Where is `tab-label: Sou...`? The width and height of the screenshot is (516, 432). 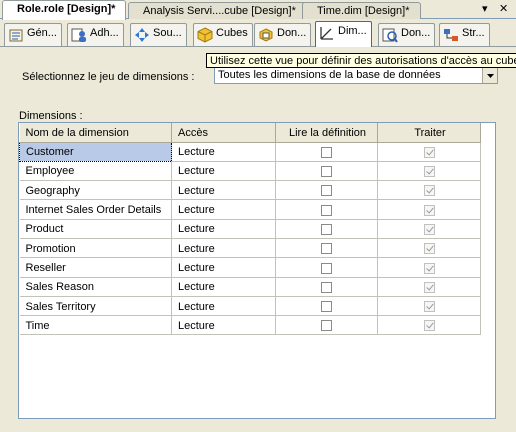 tab-label: Sou... is located at coordinates (167, 33).